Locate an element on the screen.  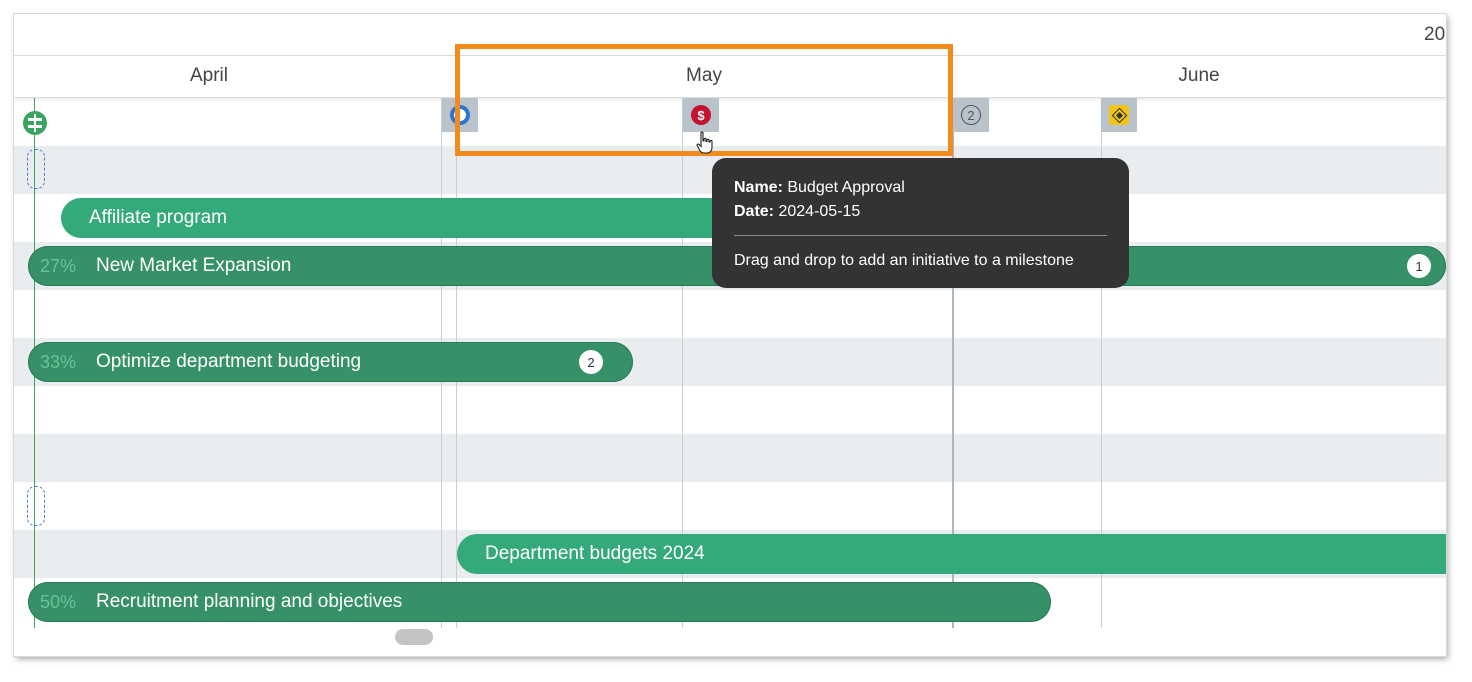
initiative-bar-affiliate-program: Affiliate program is located at coordinates (406, 218).